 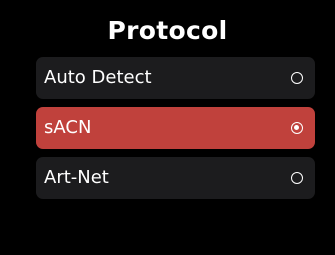 What do you see at coordinates (68, 127) in the screenshot?
I see `option-label: sACN` at bounding box center [68, 127].